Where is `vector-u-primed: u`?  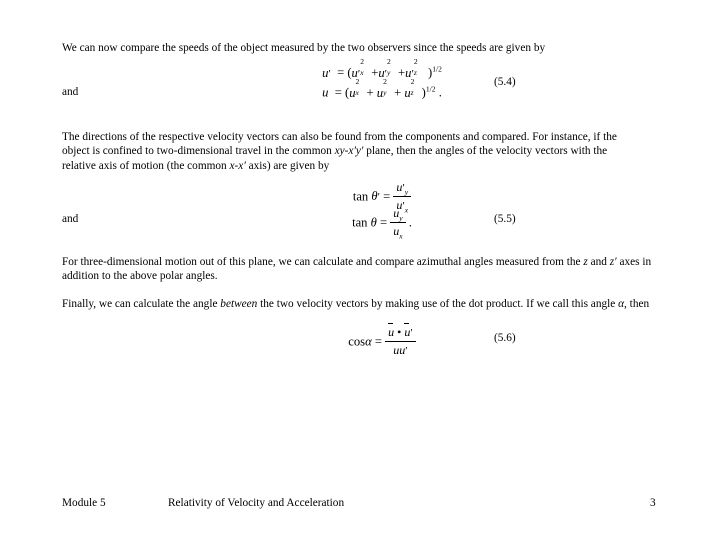 vector-u-primed: u is located at coordinates (407, 330).